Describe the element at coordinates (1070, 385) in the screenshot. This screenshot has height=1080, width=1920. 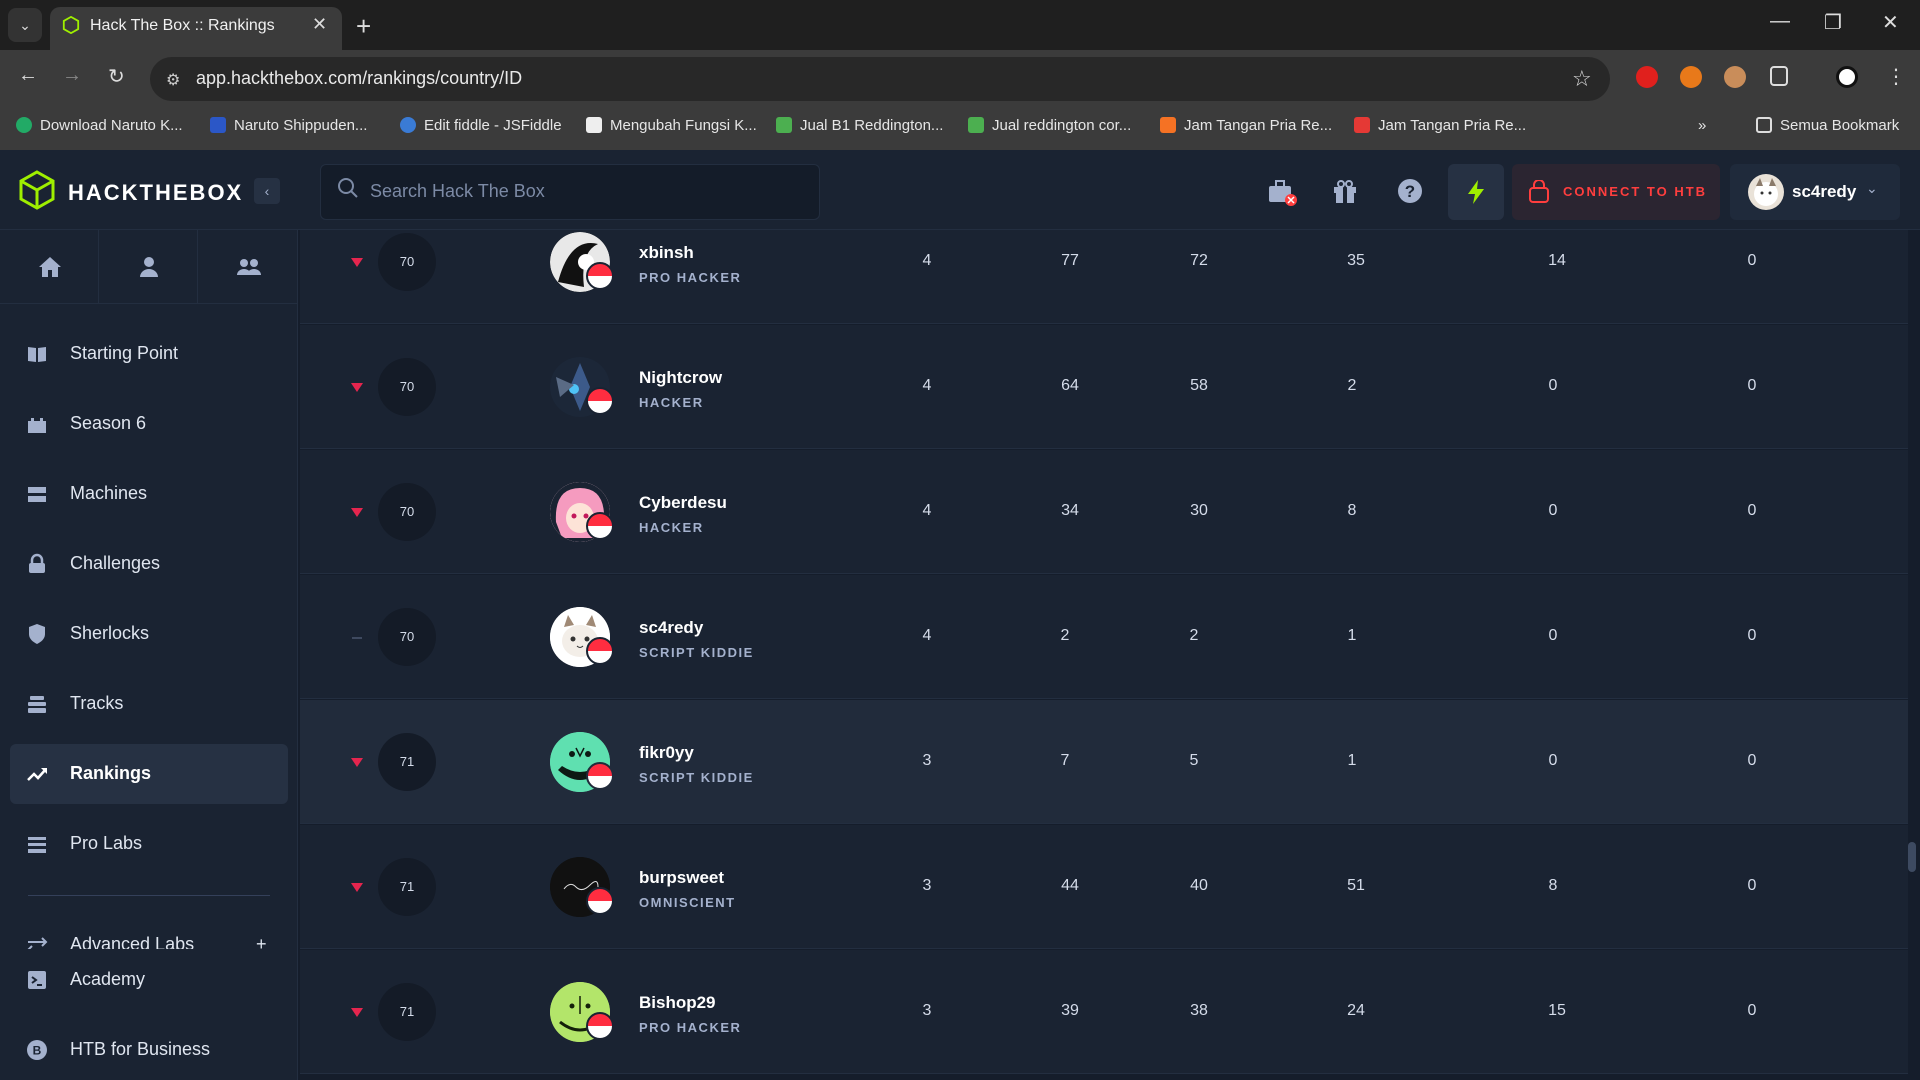
I see `stat-cell: 64` at that location.